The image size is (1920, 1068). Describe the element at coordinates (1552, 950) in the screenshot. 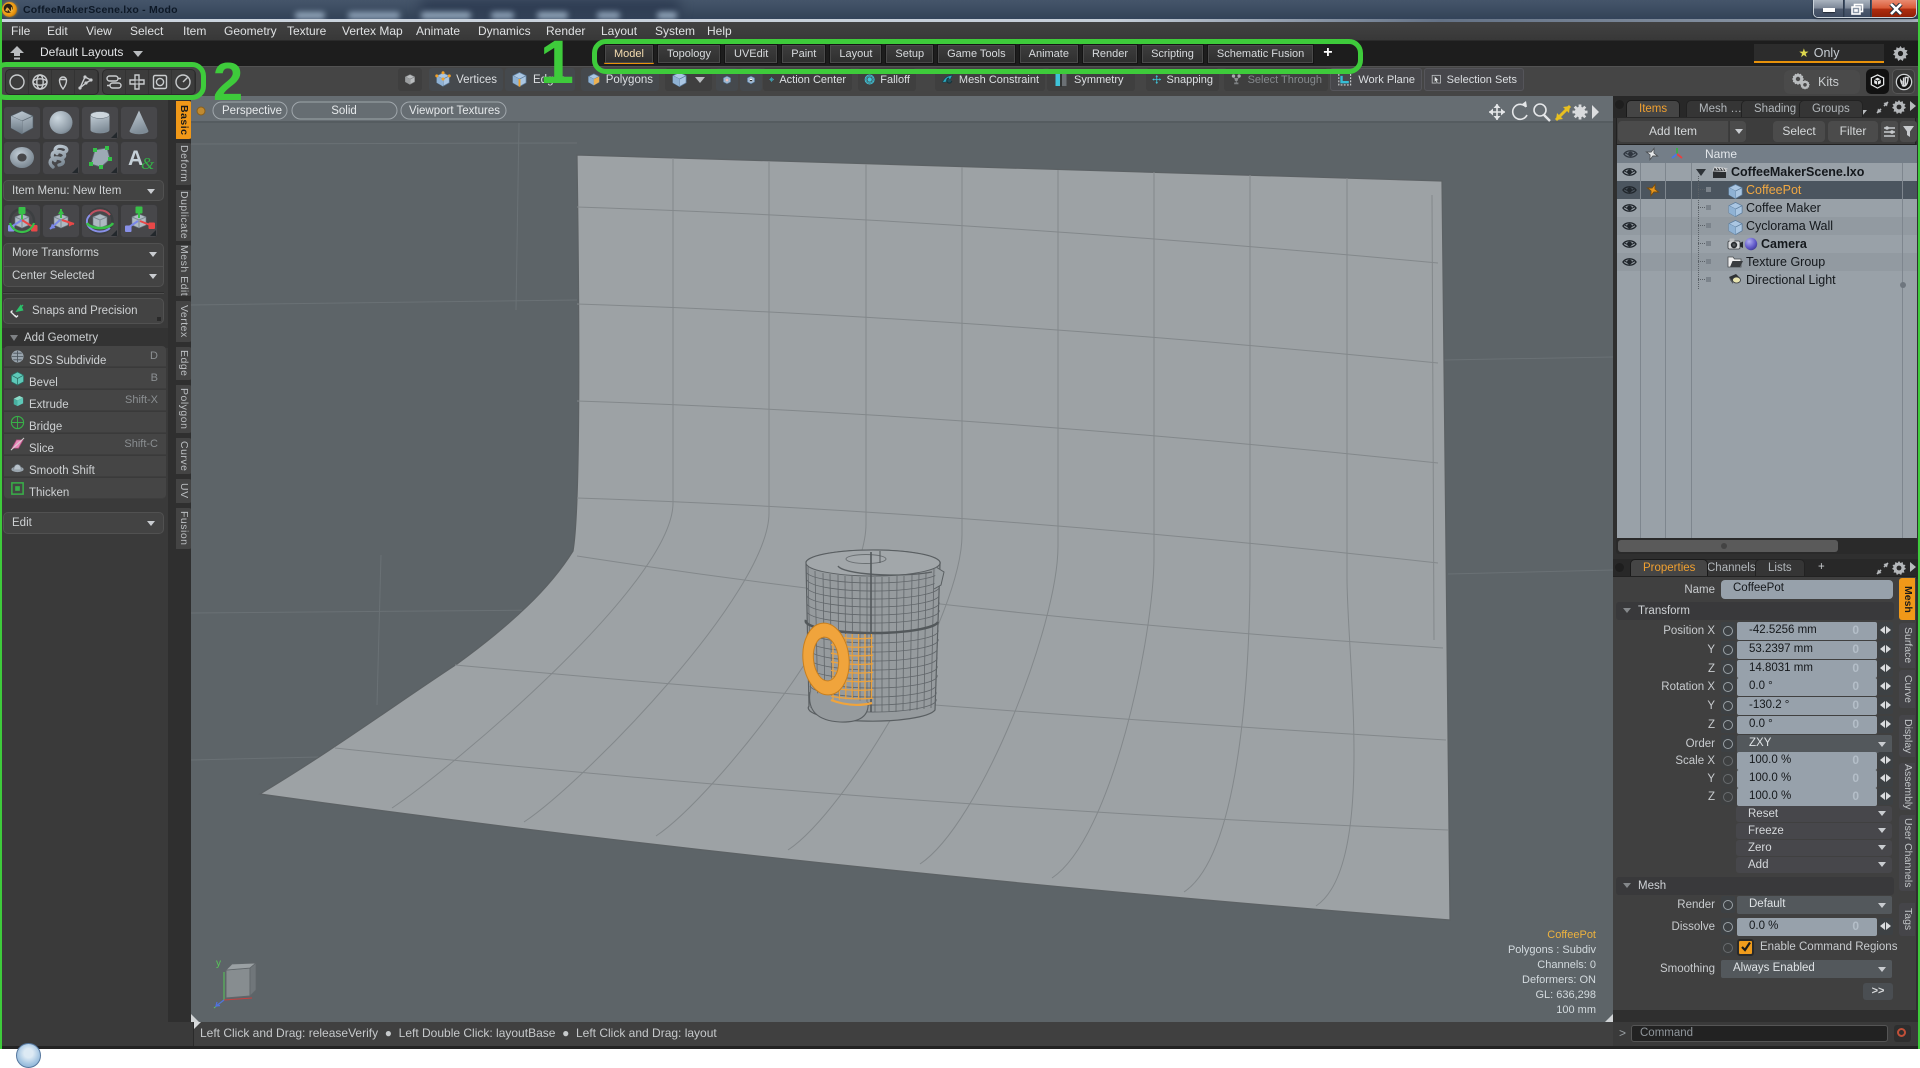

I see `svg-text: Polygons : Subdiv` at that location.